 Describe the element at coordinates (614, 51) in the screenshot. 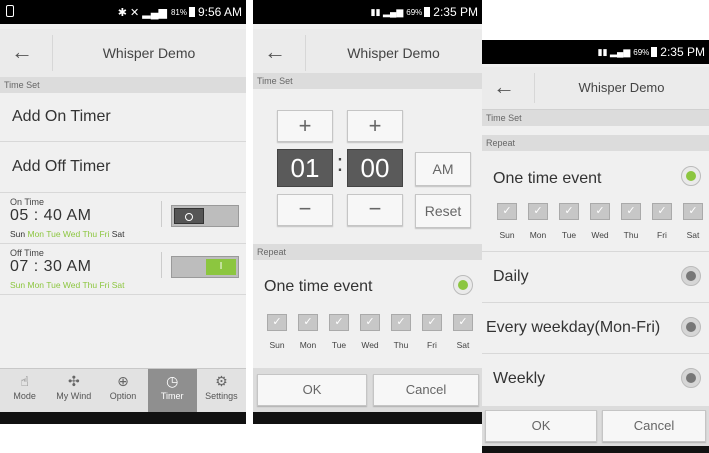

I see `signal-icons: ▮▮ ▂▄▆` at that location.